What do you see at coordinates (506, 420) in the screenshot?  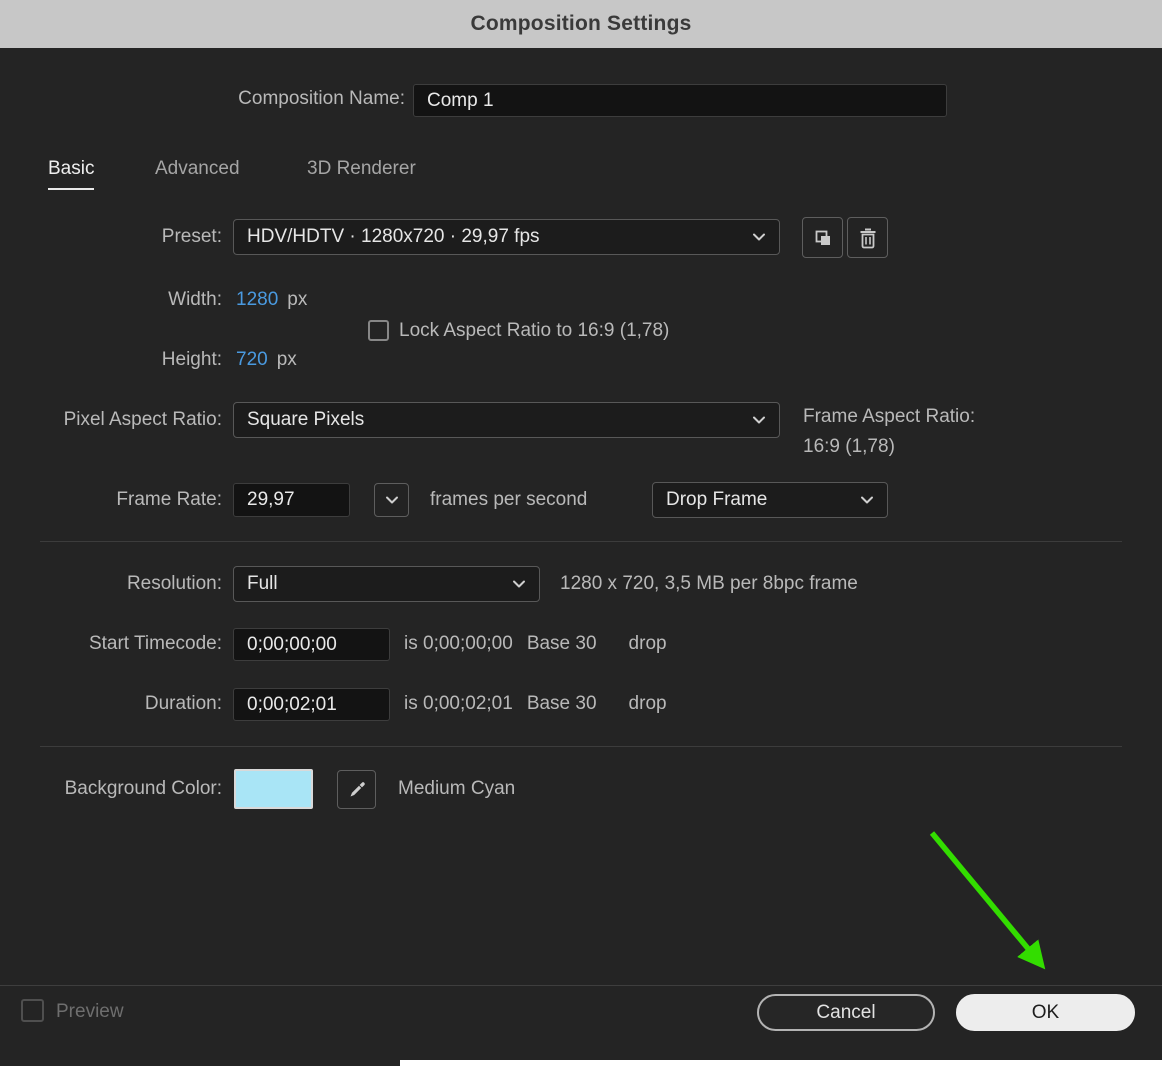 I see `pixel-aspect-ratio-select: Square Pixels` at bounding box center [506, 420].